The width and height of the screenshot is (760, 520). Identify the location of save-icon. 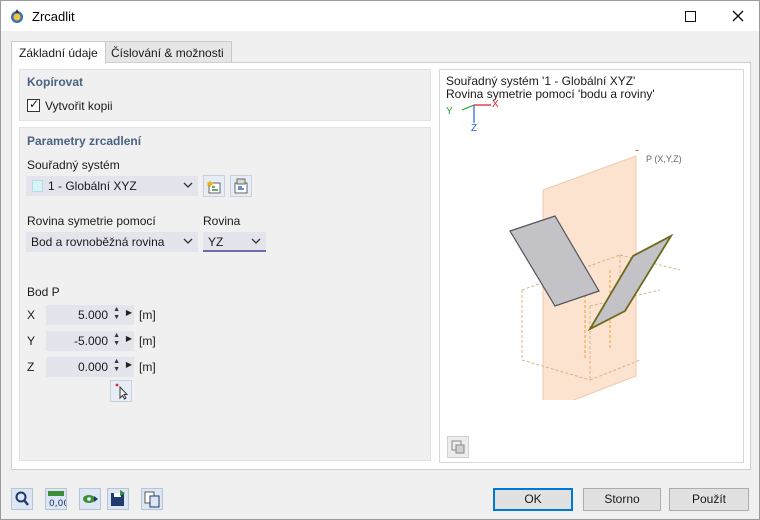
(118, 498).